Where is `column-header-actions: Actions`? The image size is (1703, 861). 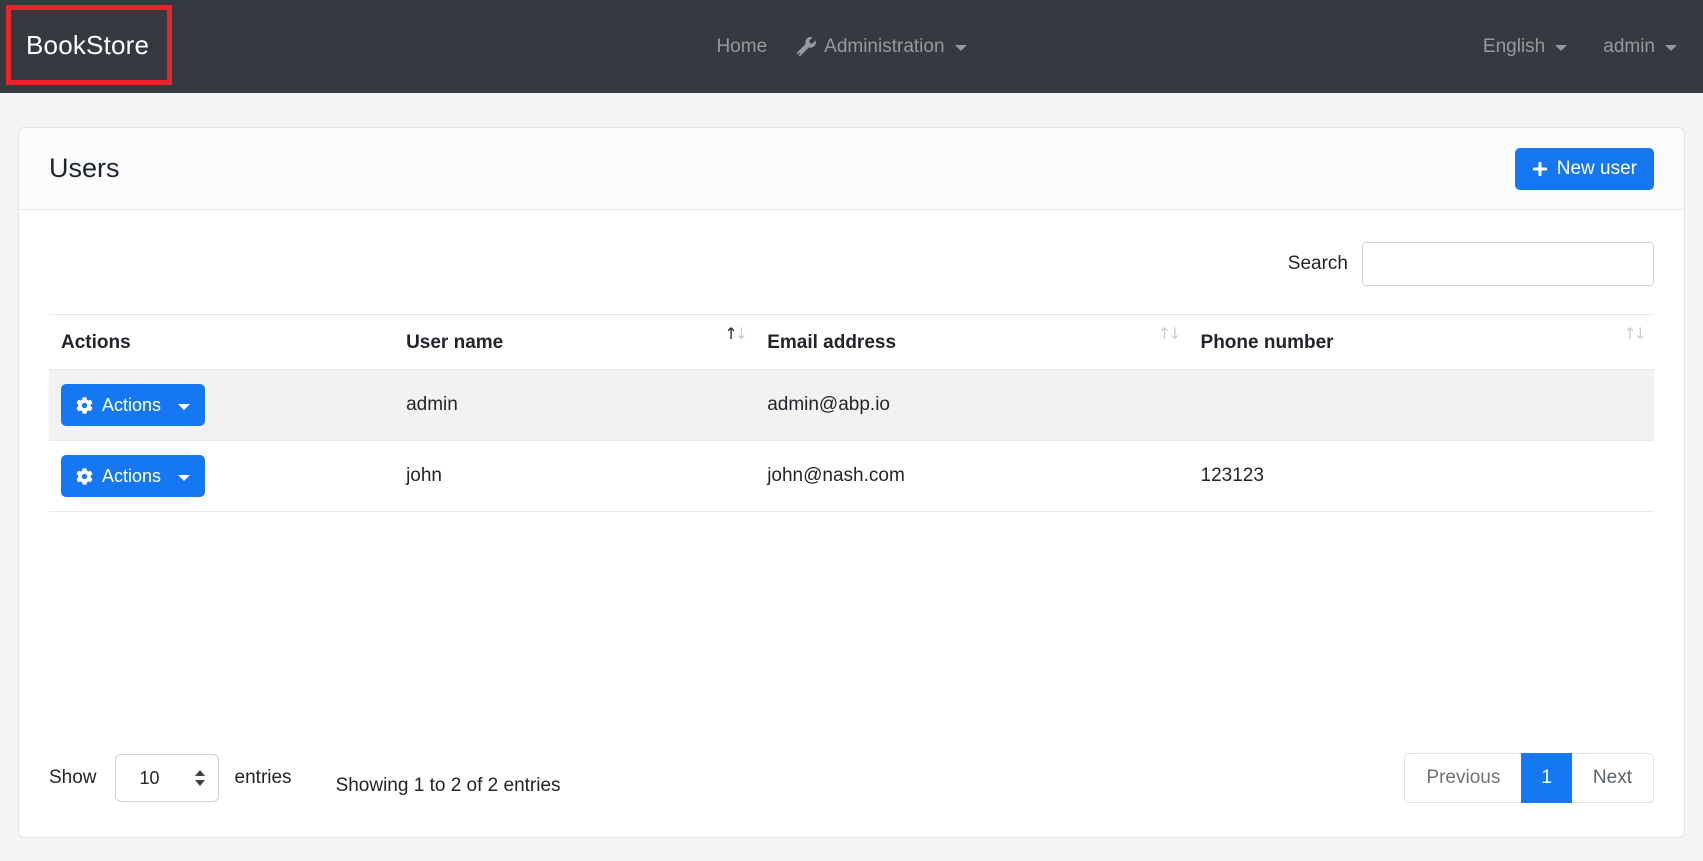
column-header-actions: Actions is located at coordinates (222, 342).